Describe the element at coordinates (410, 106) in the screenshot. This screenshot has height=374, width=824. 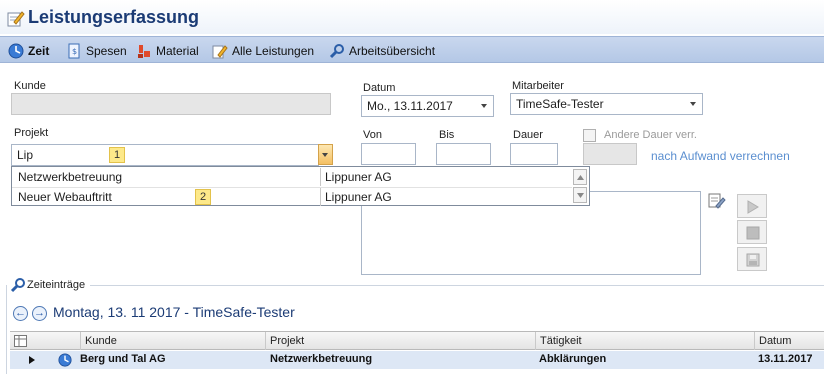
I see `datum-value: Mo., 13.11.2017` at that location.